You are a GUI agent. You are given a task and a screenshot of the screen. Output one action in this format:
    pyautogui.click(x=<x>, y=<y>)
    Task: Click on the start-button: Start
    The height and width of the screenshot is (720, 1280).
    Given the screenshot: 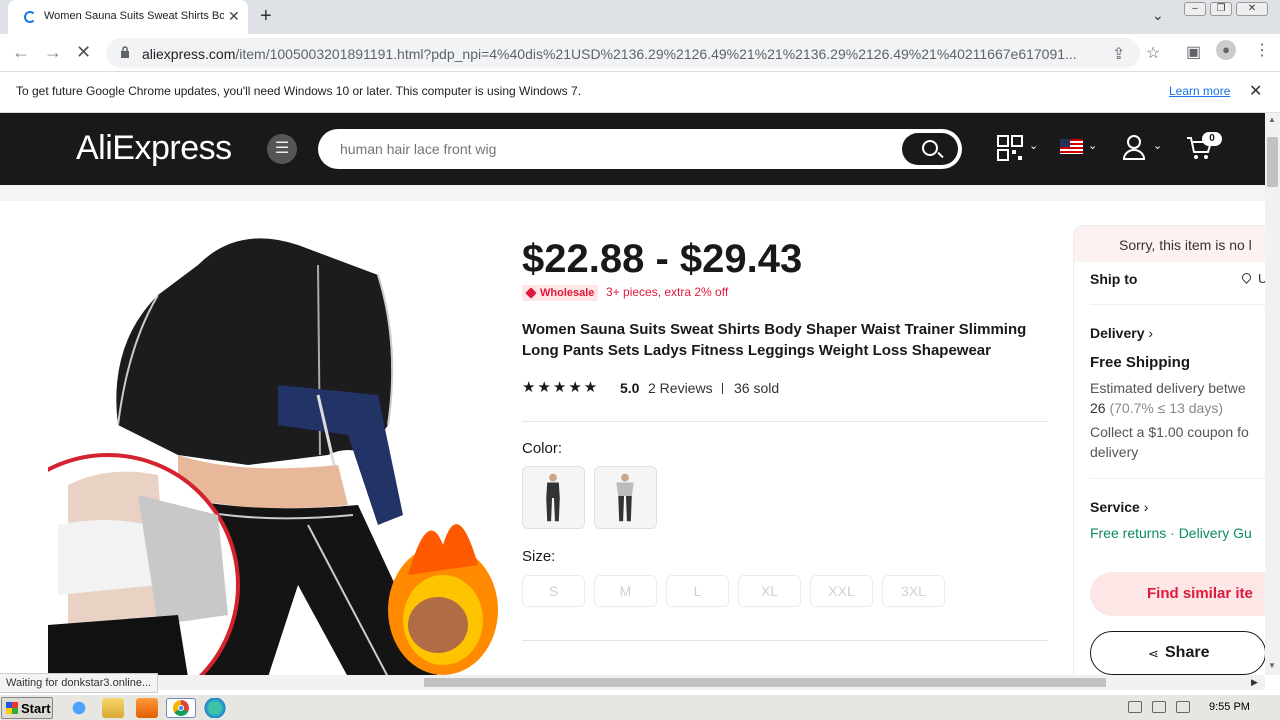 What is the action you would take?
    pyautogui.click(x=27, y=708)
    